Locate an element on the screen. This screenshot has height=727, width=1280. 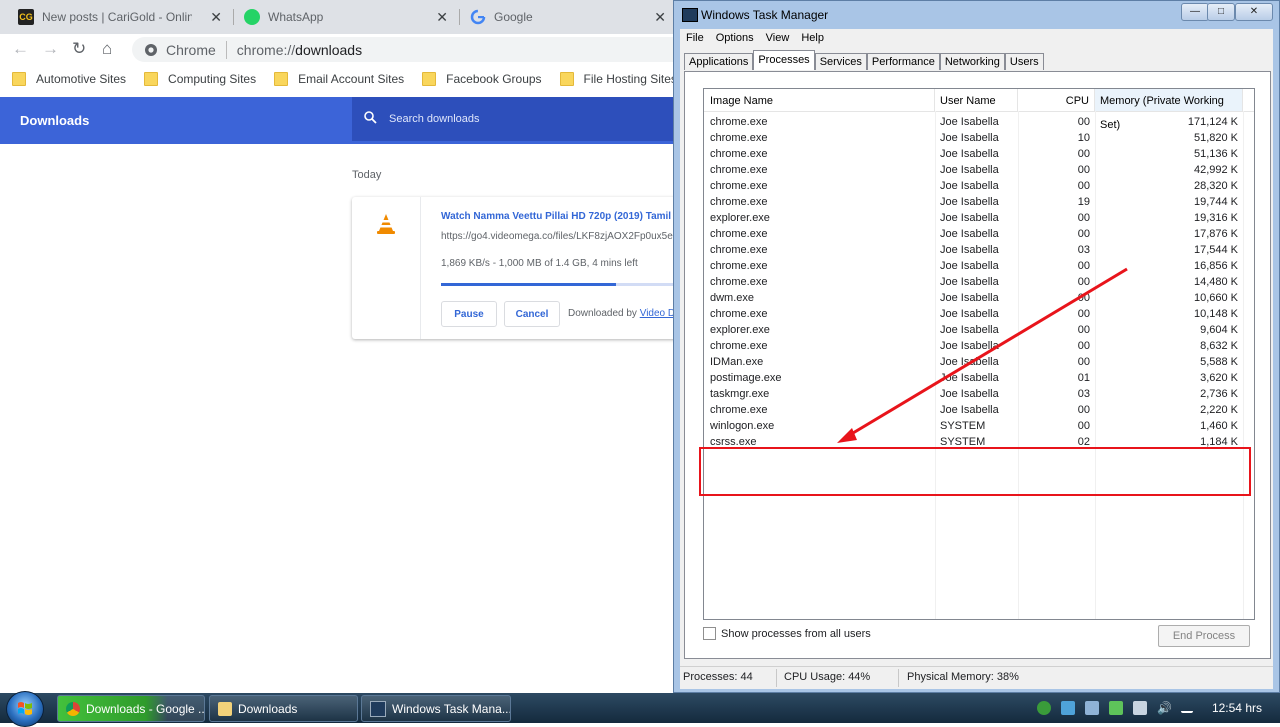
process-memory: 8,632 K is located at coordinates (1219, 346).